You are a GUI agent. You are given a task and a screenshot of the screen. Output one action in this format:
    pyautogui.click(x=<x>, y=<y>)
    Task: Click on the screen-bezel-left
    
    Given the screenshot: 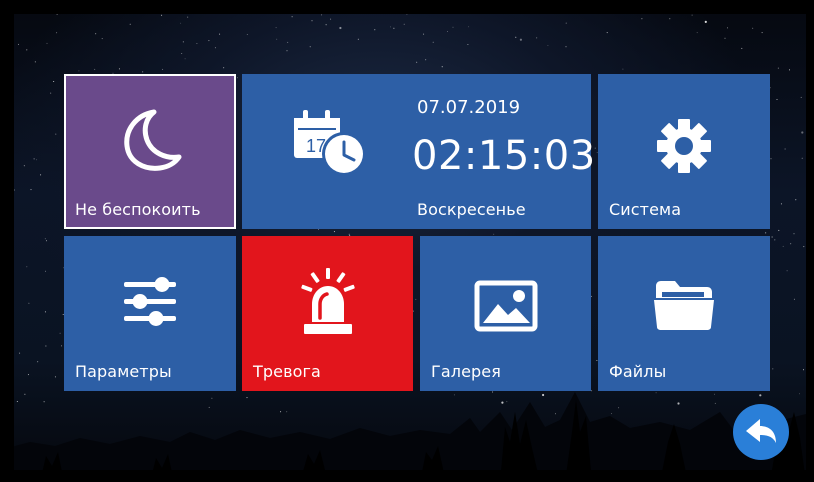 What is the action you would take?
    pyautogui.click(x=7, y=241)
    